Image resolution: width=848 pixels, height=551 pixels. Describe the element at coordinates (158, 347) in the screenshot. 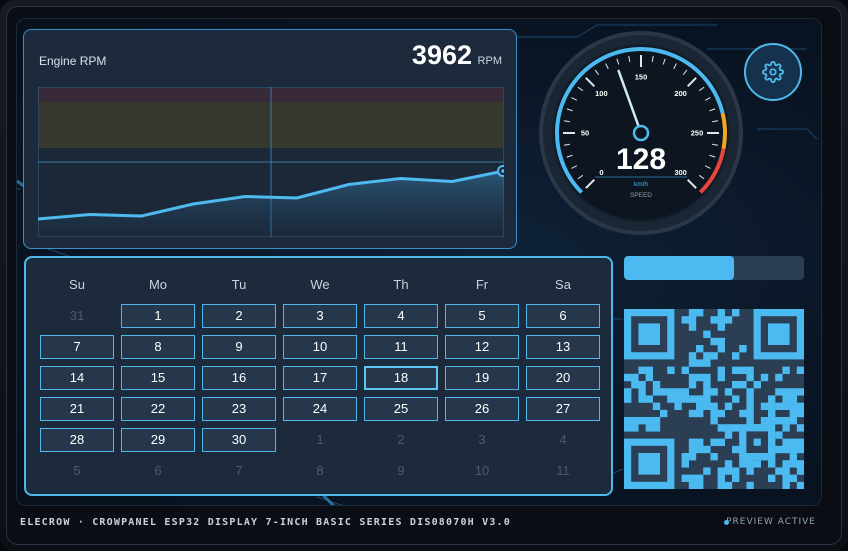

I see `calendar-day: 8` at that location.